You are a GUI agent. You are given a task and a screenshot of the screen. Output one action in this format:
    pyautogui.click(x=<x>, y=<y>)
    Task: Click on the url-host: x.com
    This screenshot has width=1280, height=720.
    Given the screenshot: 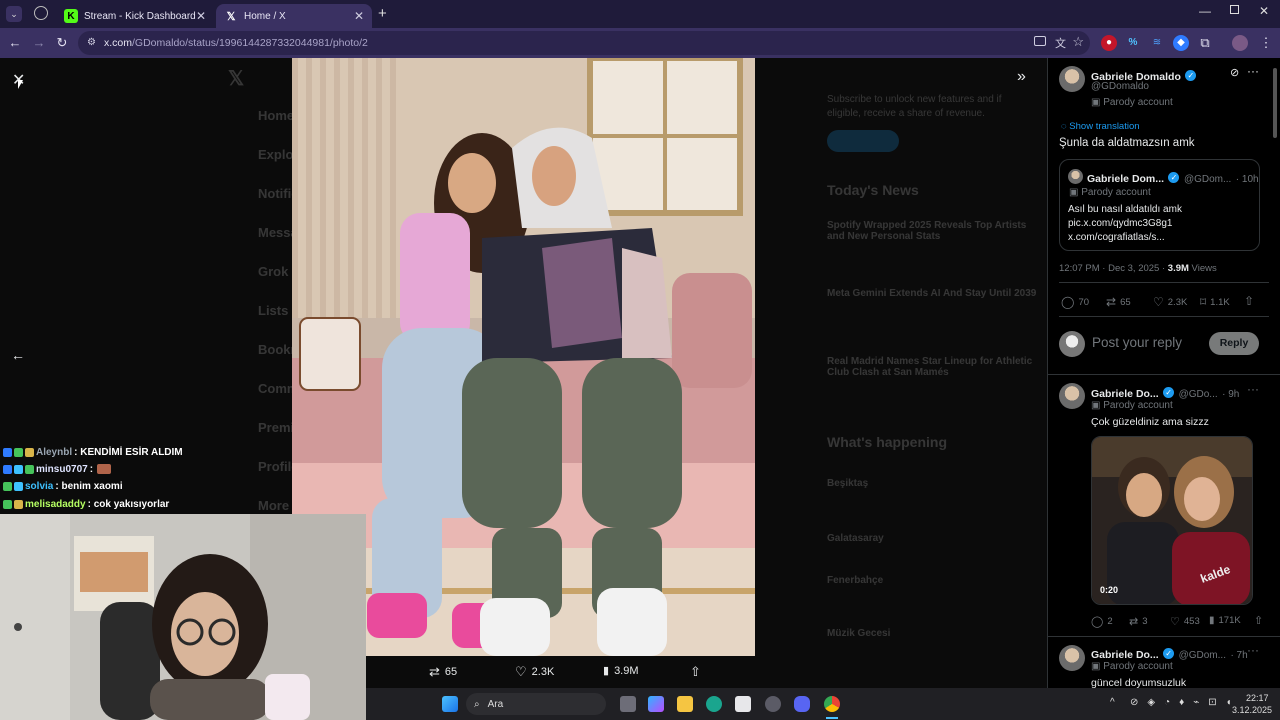 What is the action you would take?
    pyautogui.click(x=118, y=43)
    